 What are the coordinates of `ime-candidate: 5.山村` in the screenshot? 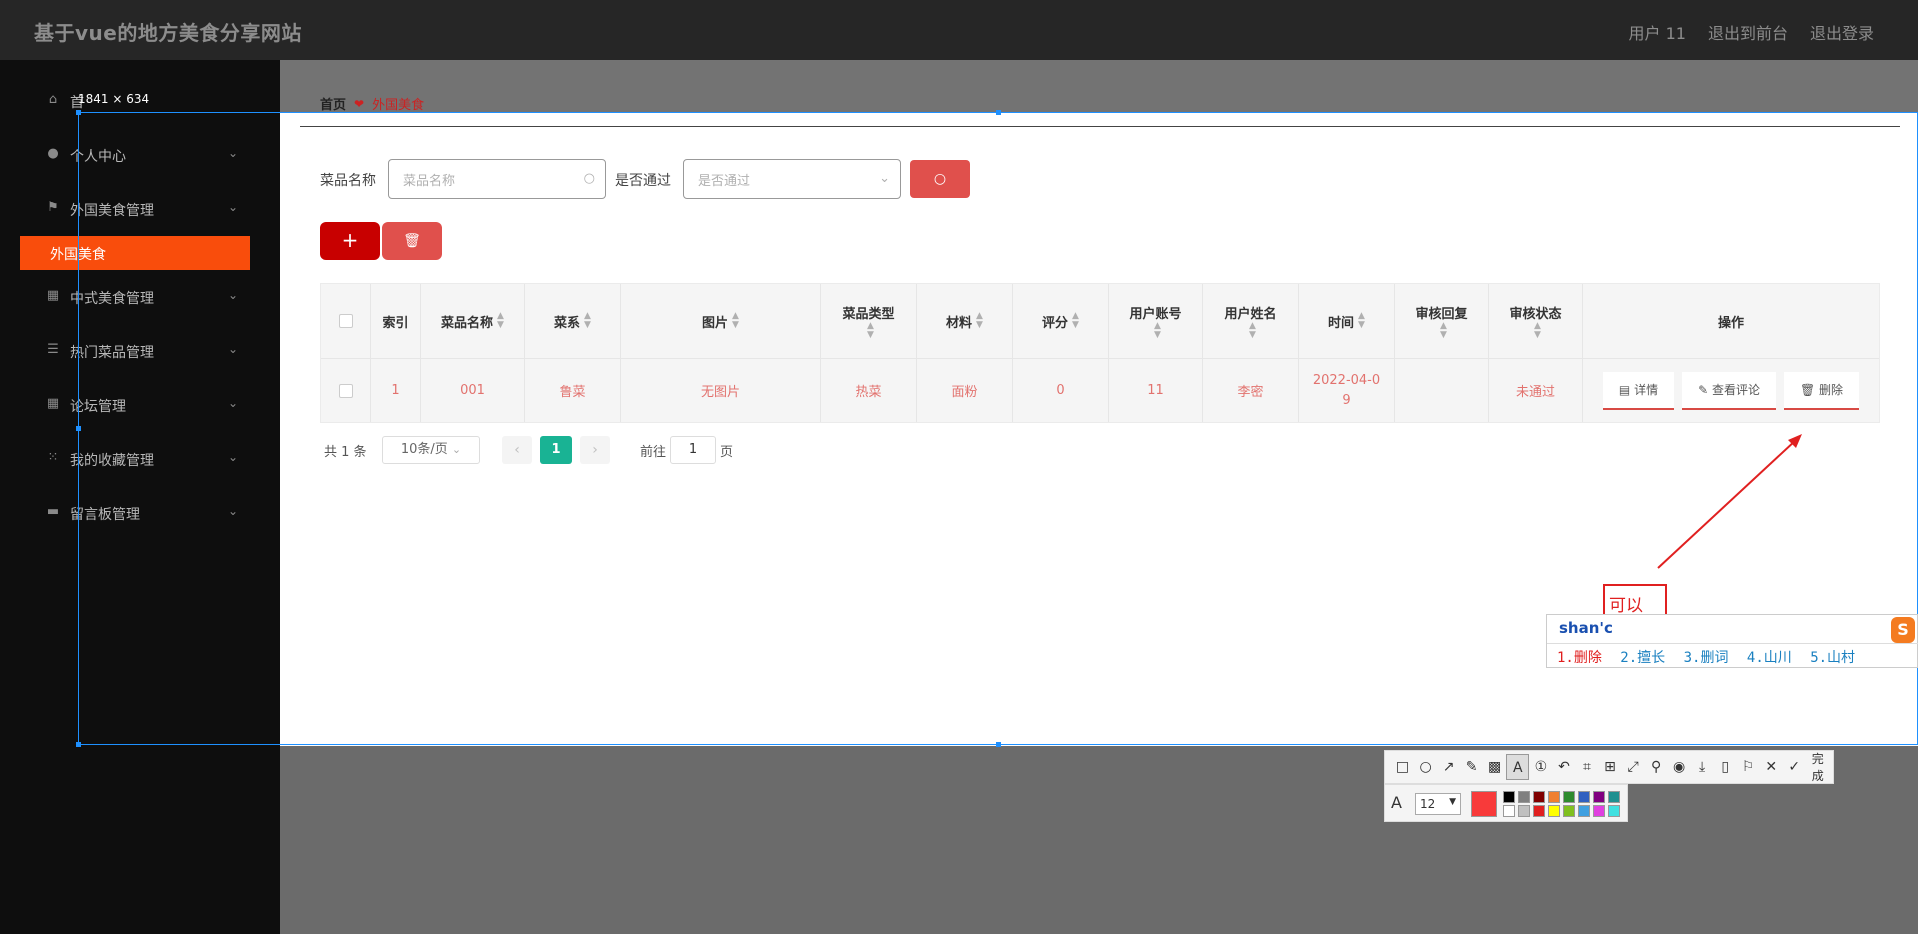 It's located at (1832, 658).